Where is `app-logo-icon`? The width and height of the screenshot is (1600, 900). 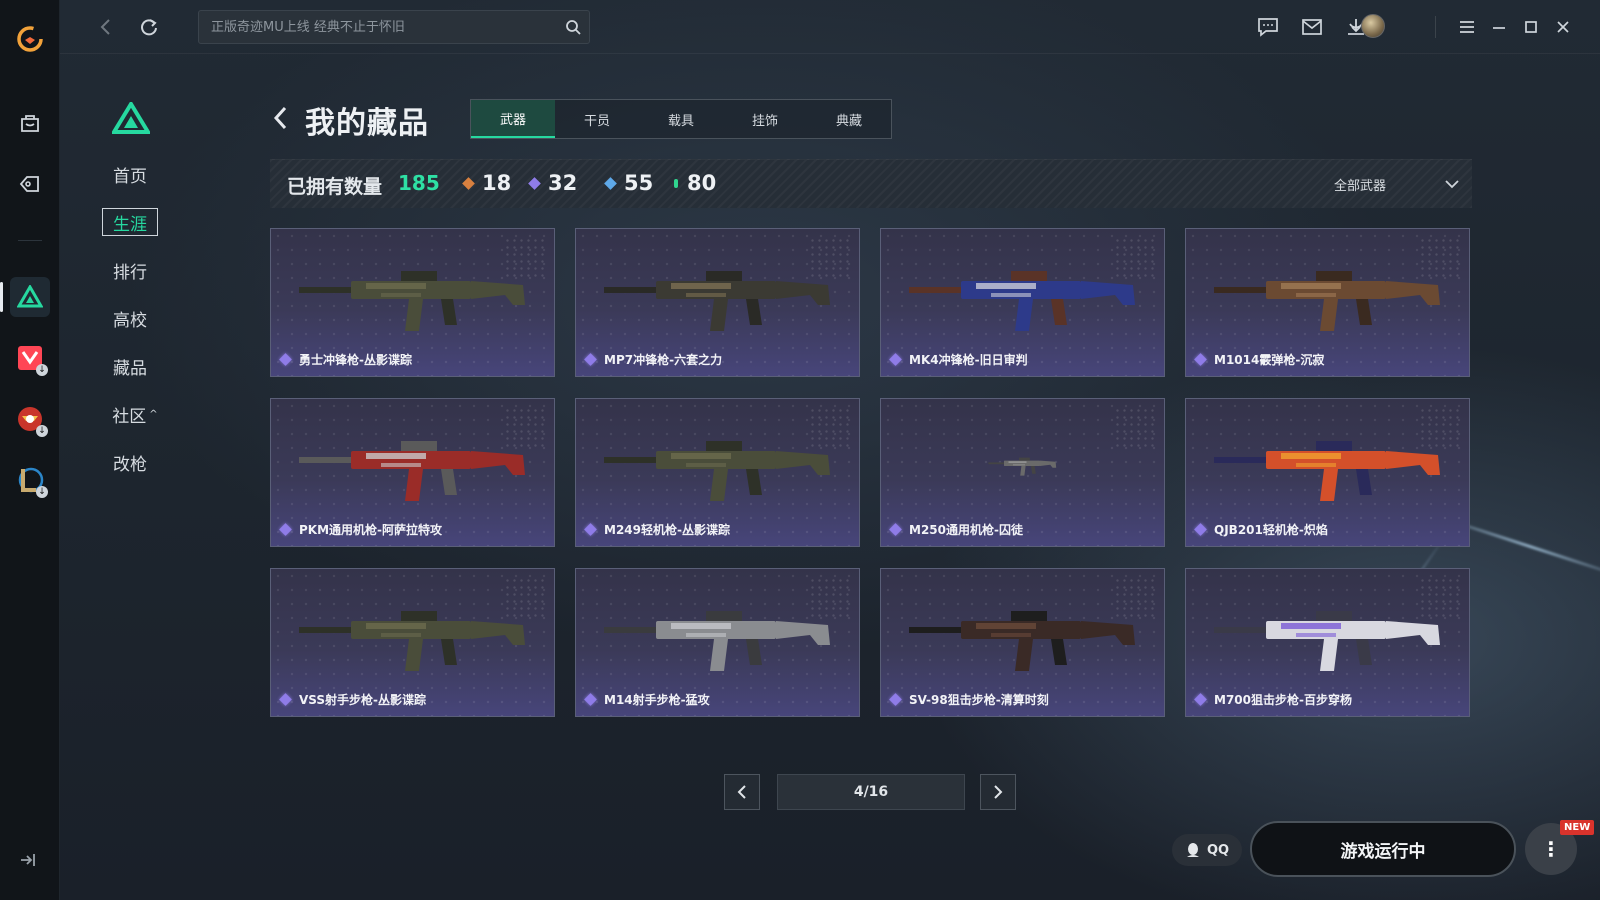 app-logo-icon is located at coordinates (30, 39).